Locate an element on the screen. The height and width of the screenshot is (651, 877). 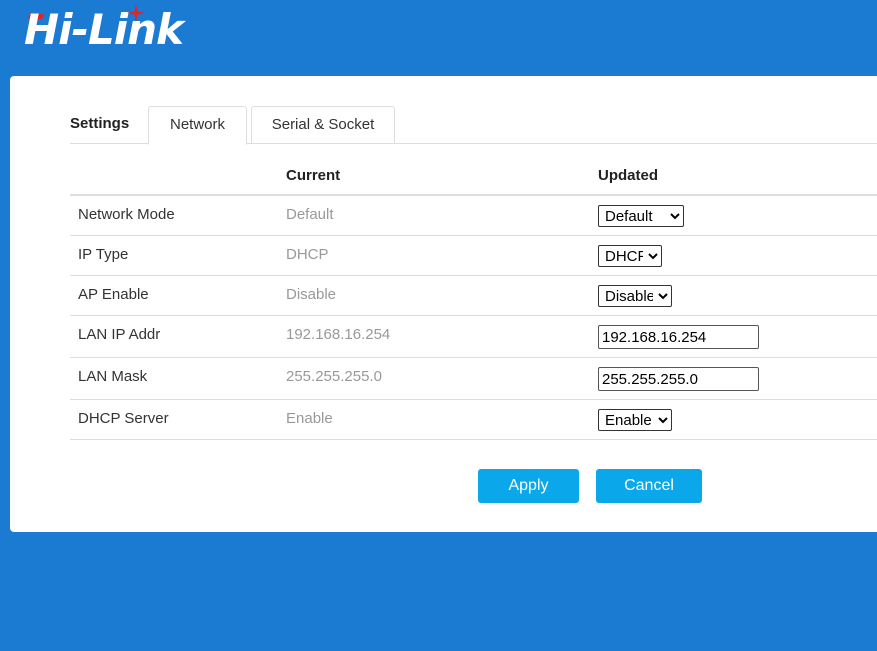
table-header-row: Current Updated is located at coordinates (473, 176).